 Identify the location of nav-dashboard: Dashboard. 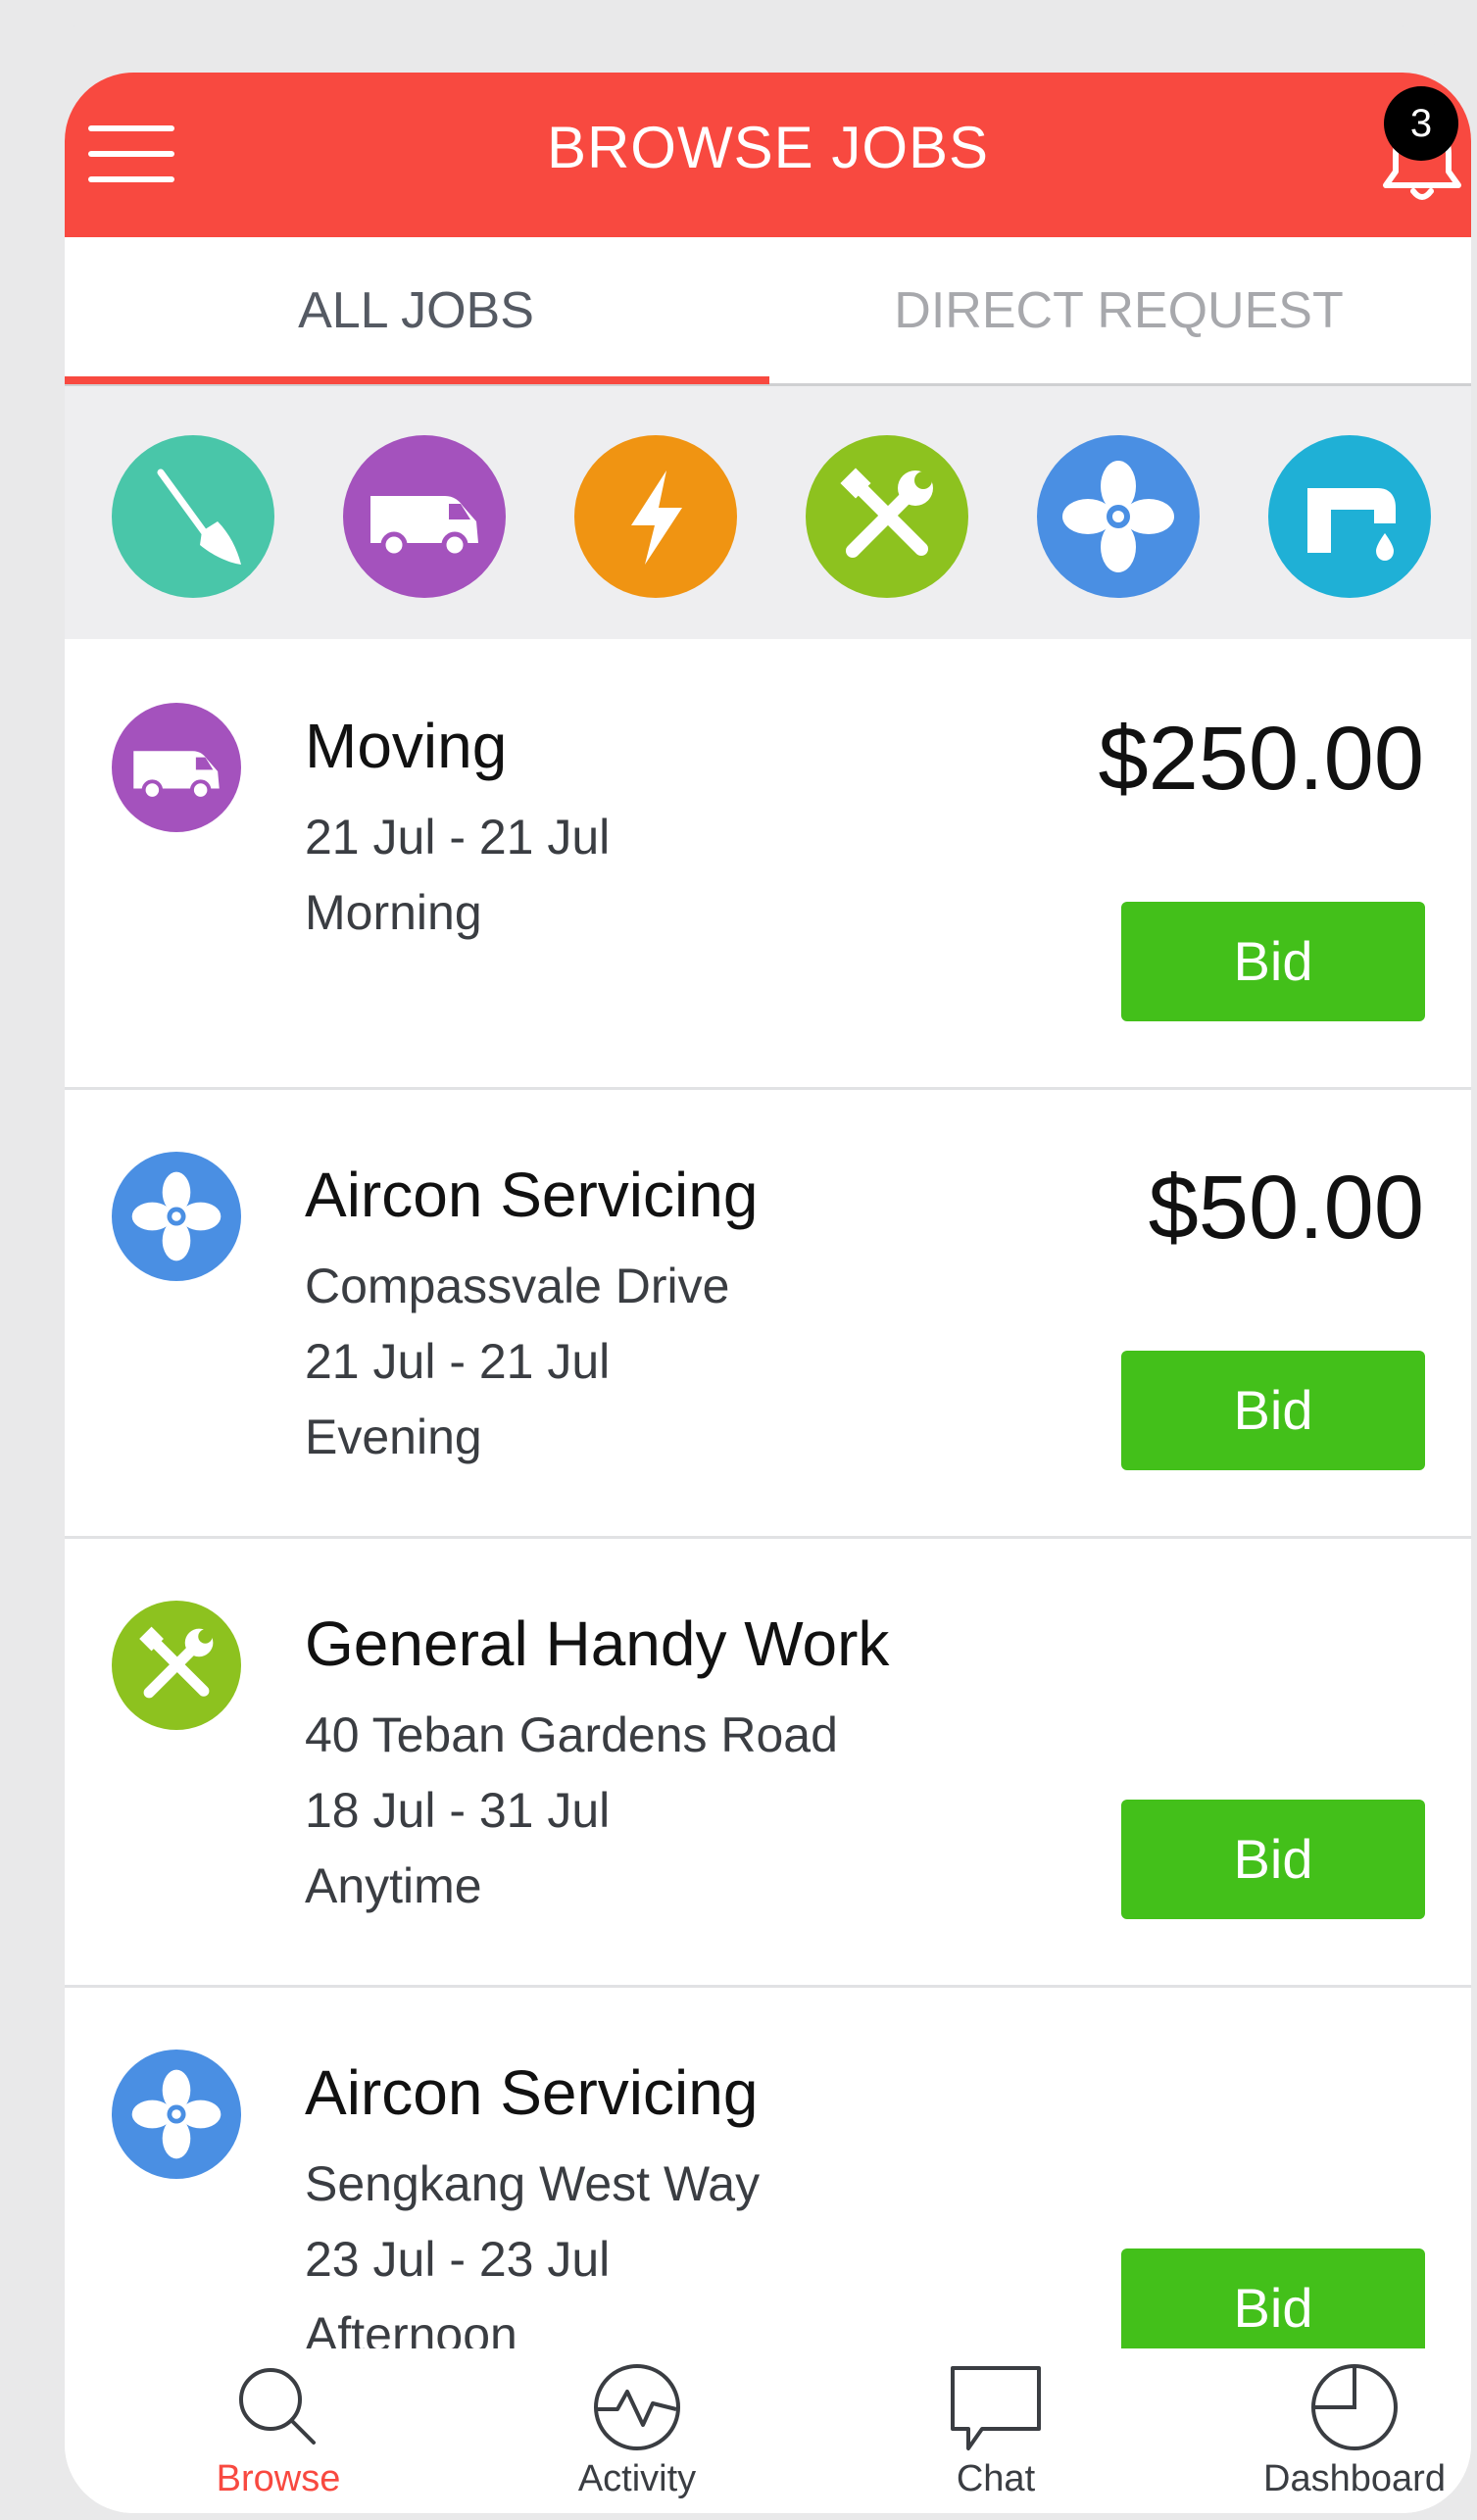
(1339, 2430).